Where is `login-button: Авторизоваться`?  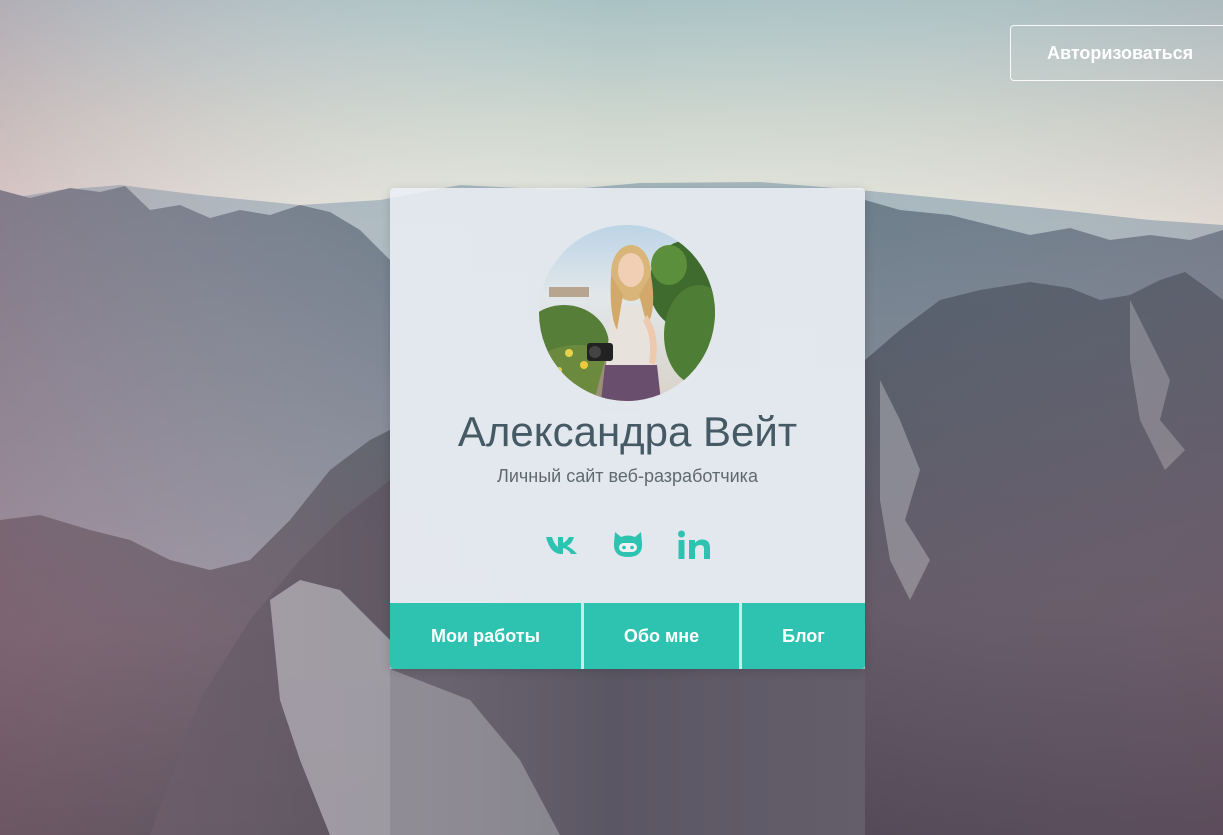 login-button: Авторизоваться is located at coordinates (1116, 53).